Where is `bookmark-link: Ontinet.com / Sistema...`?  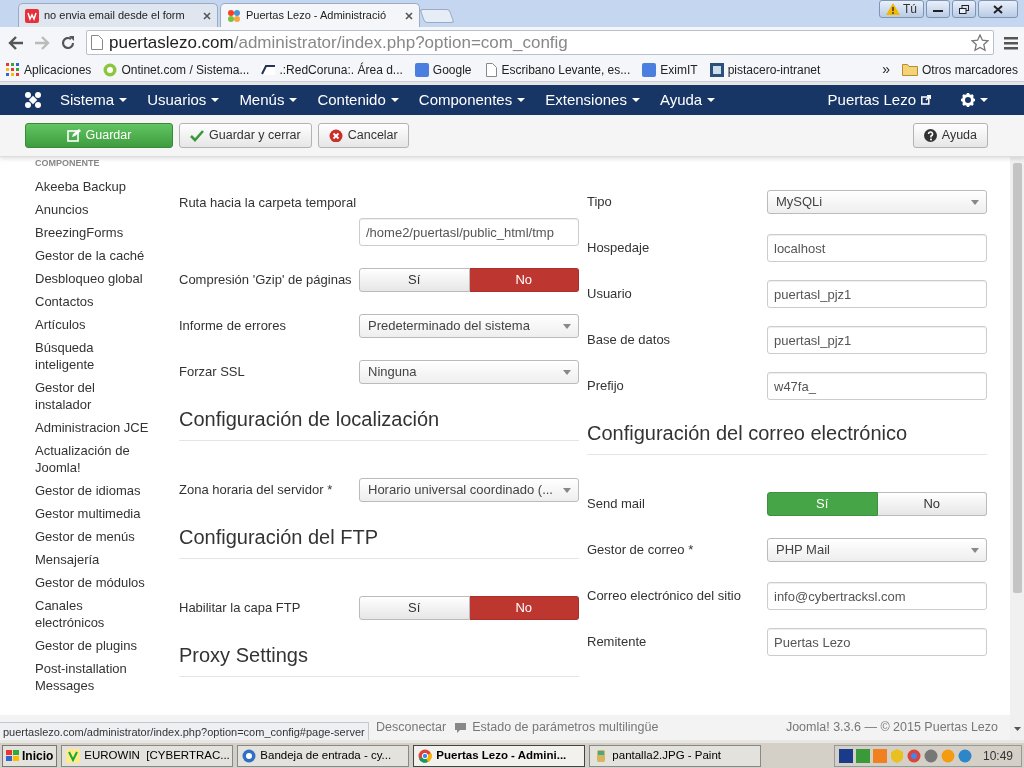 bookmark-link: Ontinet.com / Sistema... is located at coordinates (185, 69).